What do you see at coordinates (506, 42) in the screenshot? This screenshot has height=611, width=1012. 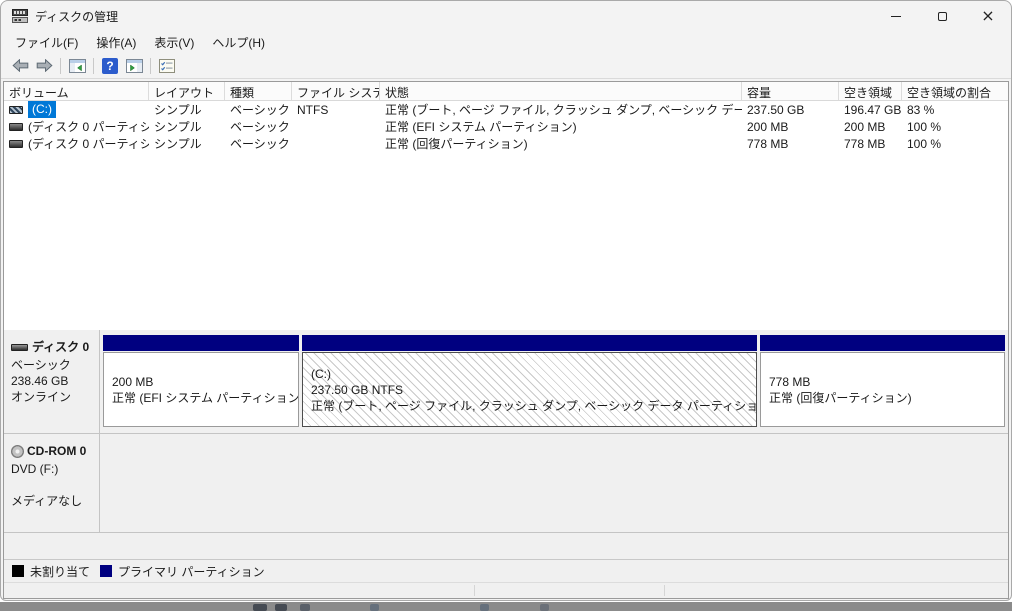 I see `menu-bar: ファイル(F) 操作(A) 表示(V) ヘルプ(H)` at bounding box center [506, 42].